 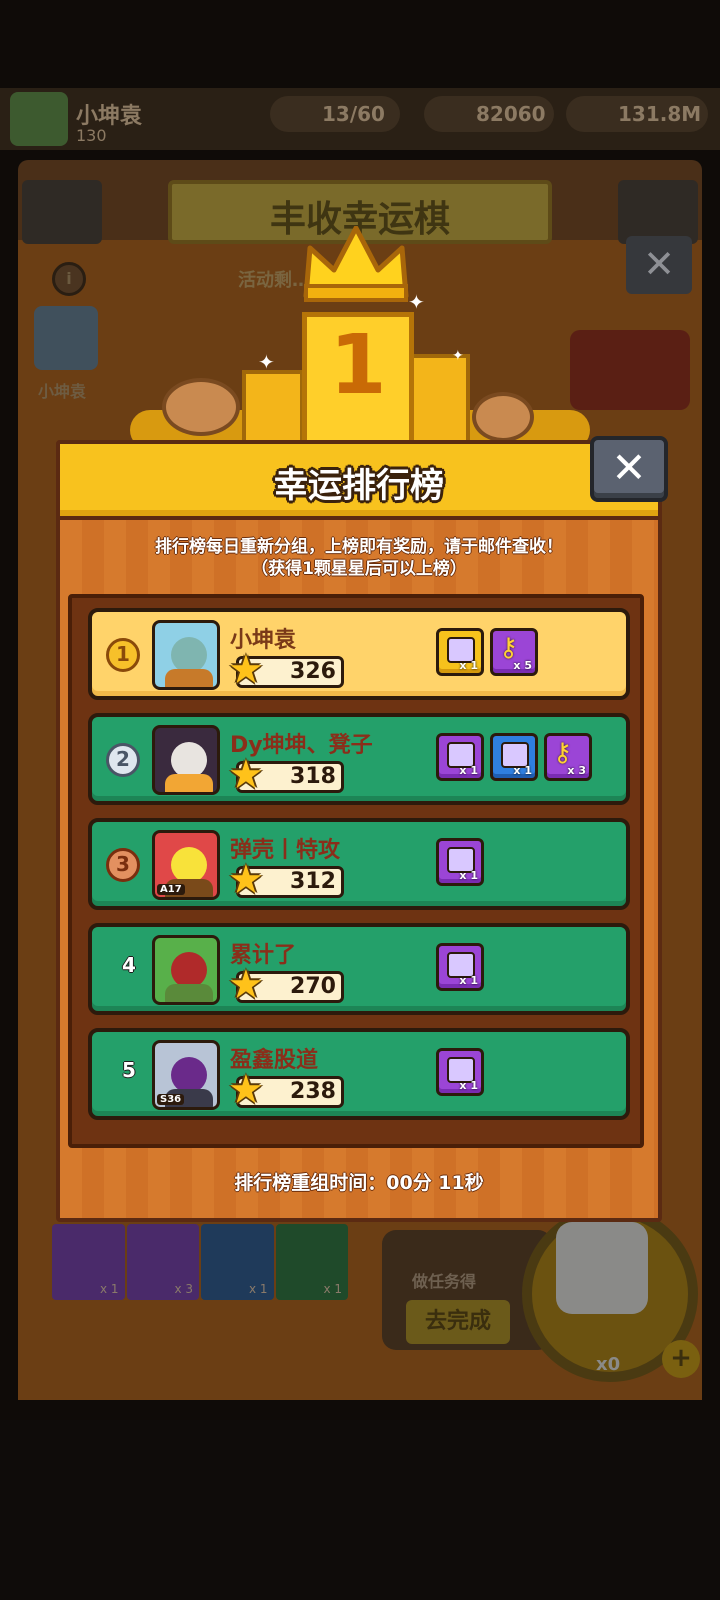 I want to click on task-label: 做任务得, so click(x=444, y=1281).